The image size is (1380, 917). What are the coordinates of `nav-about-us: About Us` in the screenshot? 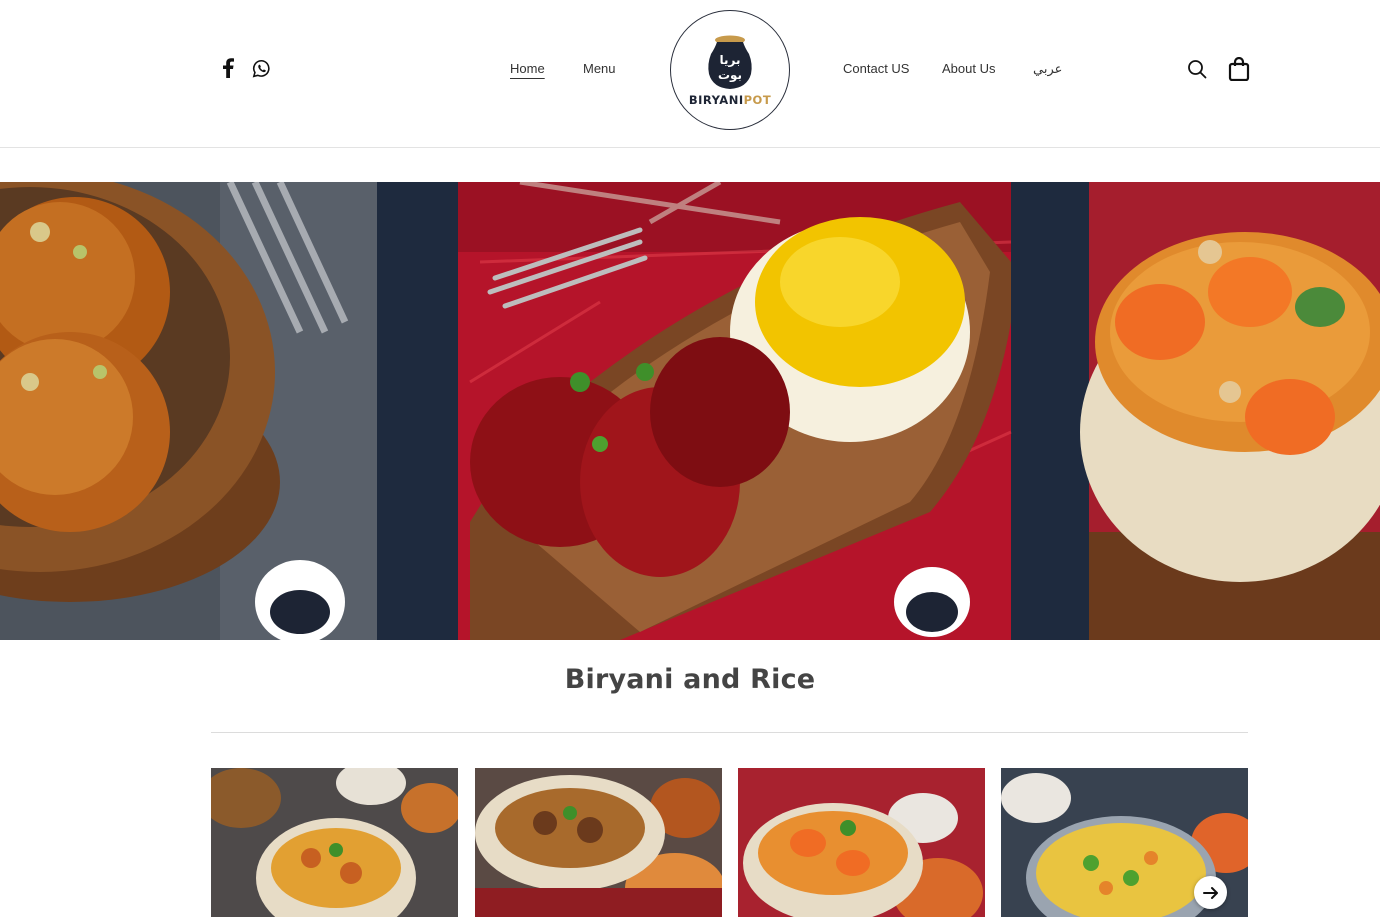 It's located at (968, 68).